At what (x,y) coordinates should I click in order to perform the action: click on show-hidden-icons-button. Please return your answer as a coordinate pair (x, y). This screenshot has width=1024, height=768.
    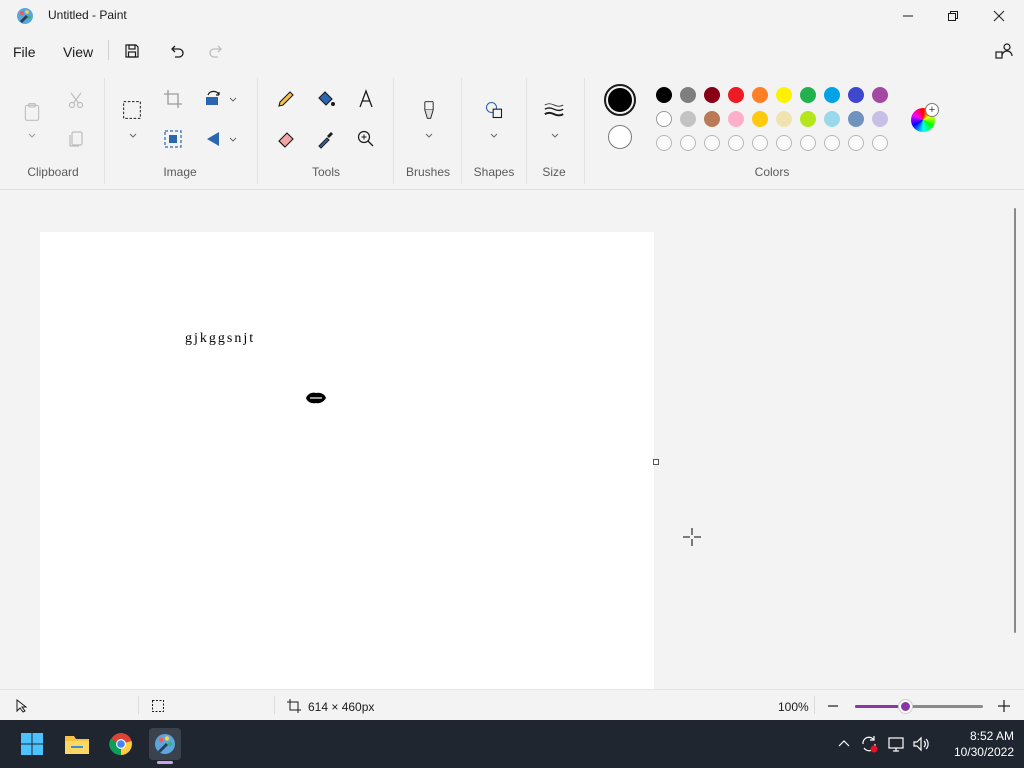
    Looking at the image, I should click on (844, 744).